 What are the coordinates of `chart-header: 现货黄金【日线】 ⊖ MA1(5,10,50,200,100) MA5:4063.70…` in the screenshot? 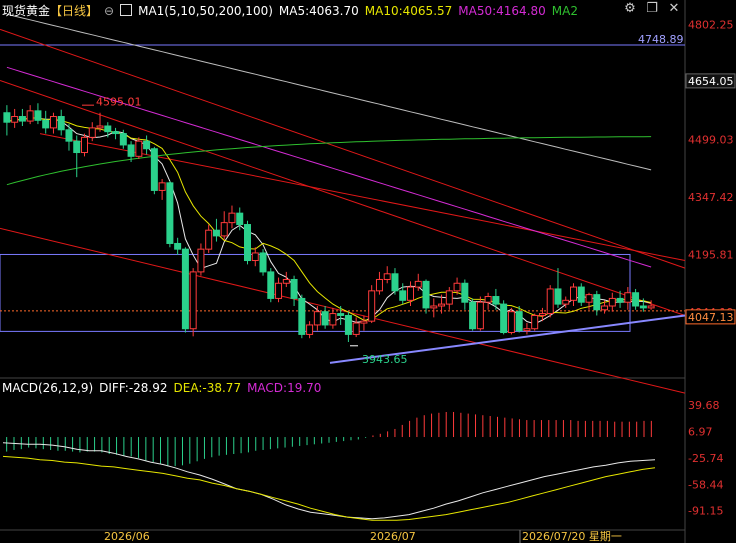 It's located at (293, 10).